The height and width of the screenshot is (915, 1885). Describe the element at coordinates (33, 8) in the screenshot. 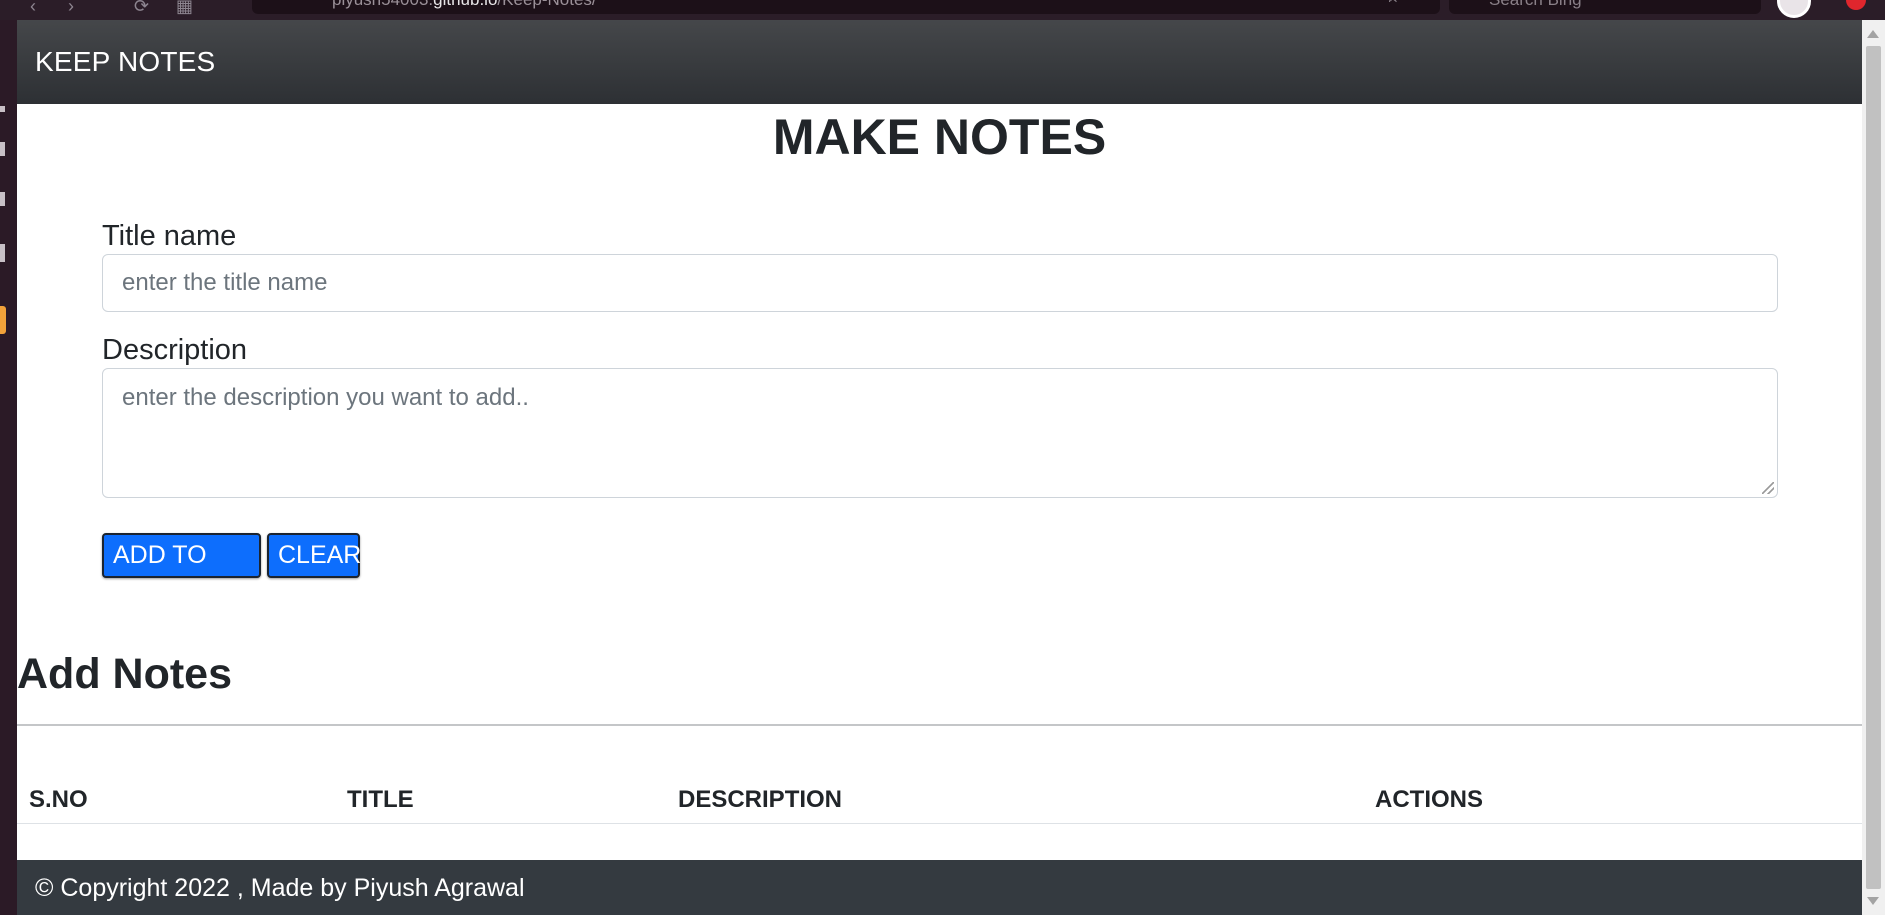

I see `back-icon: ‹` at that location.